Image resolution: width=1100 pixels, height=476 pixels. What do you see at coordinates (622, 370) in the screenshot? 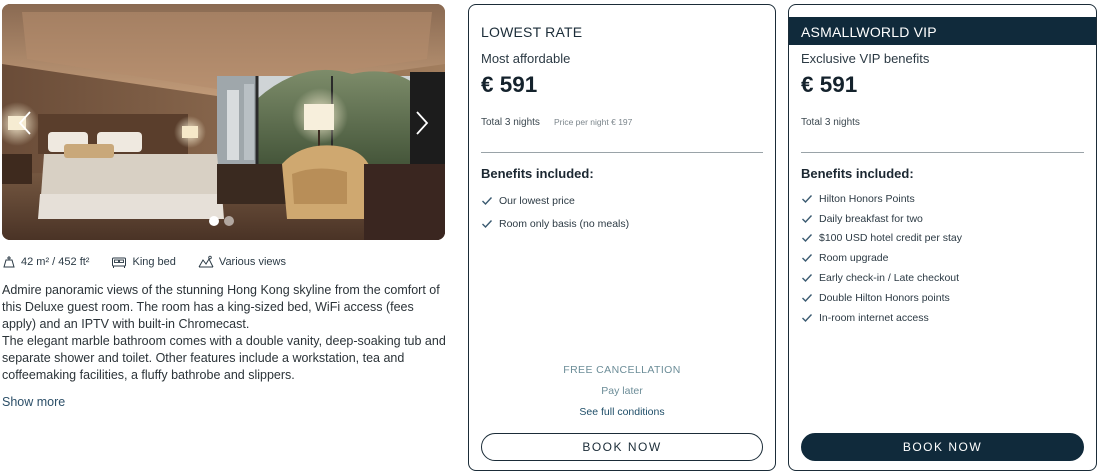
I see `free-cancellation-label: FREE CANCELLATION` at bounding box center [622, 370].